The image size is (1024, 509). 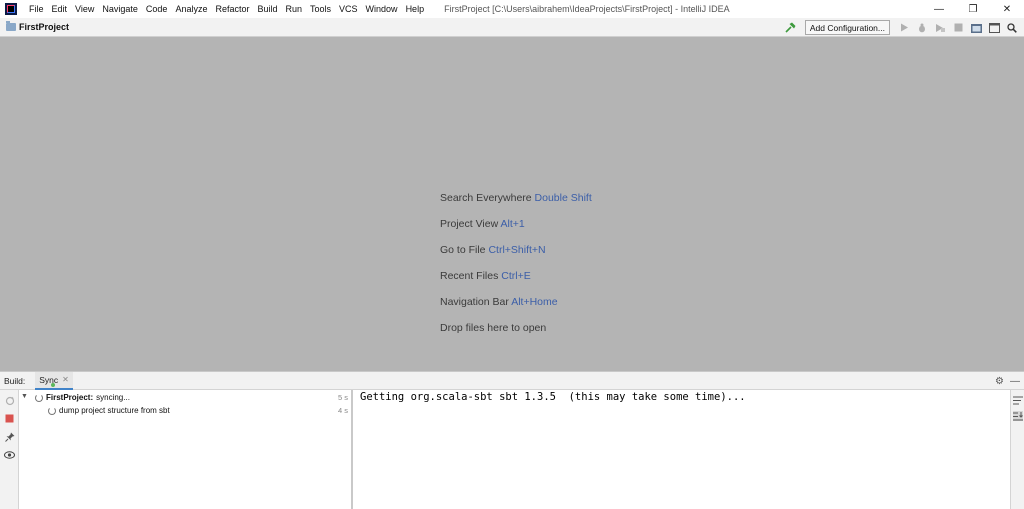 What do you see at coordinates (1012, 28) in the screenshot?
I see `search-icon` at bounding box center [1012, 28].